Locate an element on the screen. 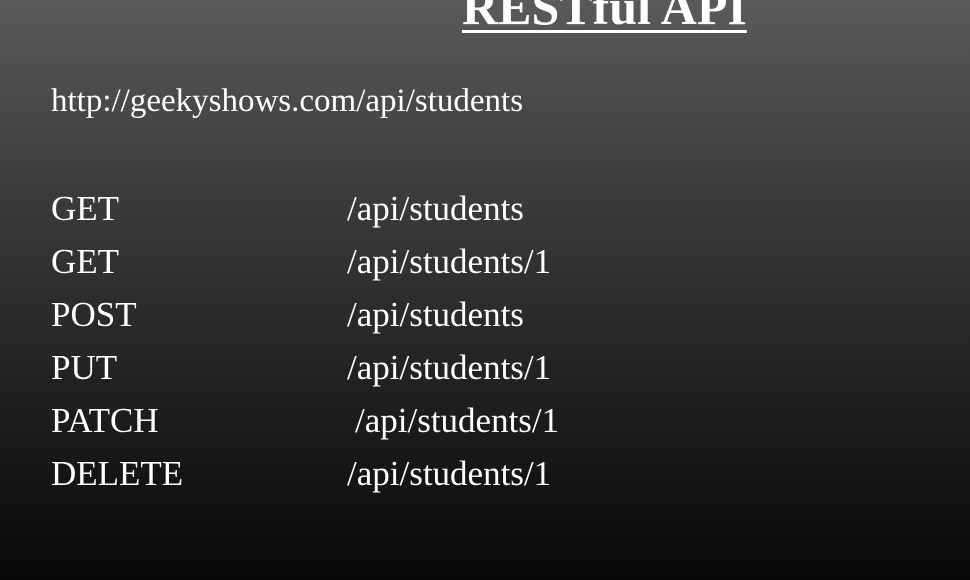 The image size is (970, 580). route-row: POST /api/students is located at coordinates (401, 322).